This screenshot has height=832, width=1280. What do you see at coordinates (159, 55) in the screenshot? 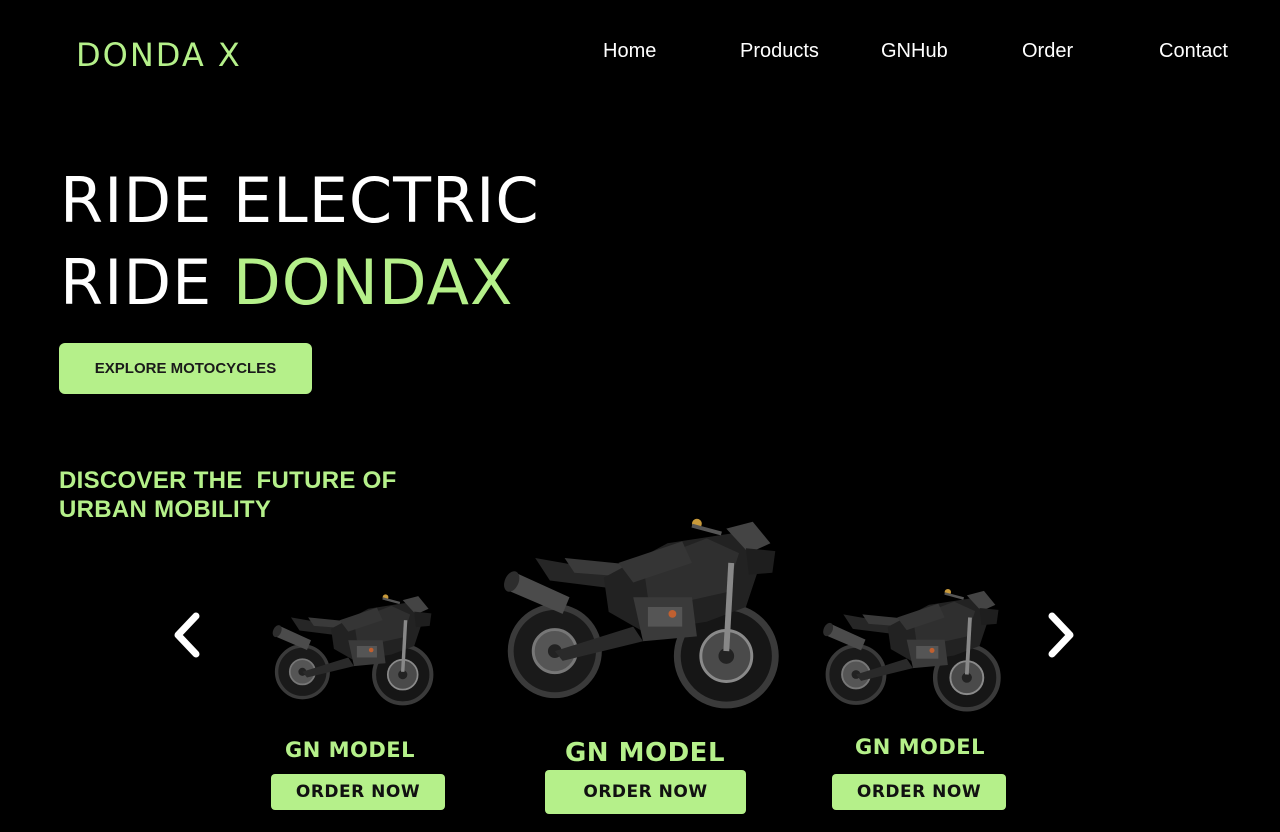
I see `brand-logo: DONDA X` at bounding box center [159, 55].